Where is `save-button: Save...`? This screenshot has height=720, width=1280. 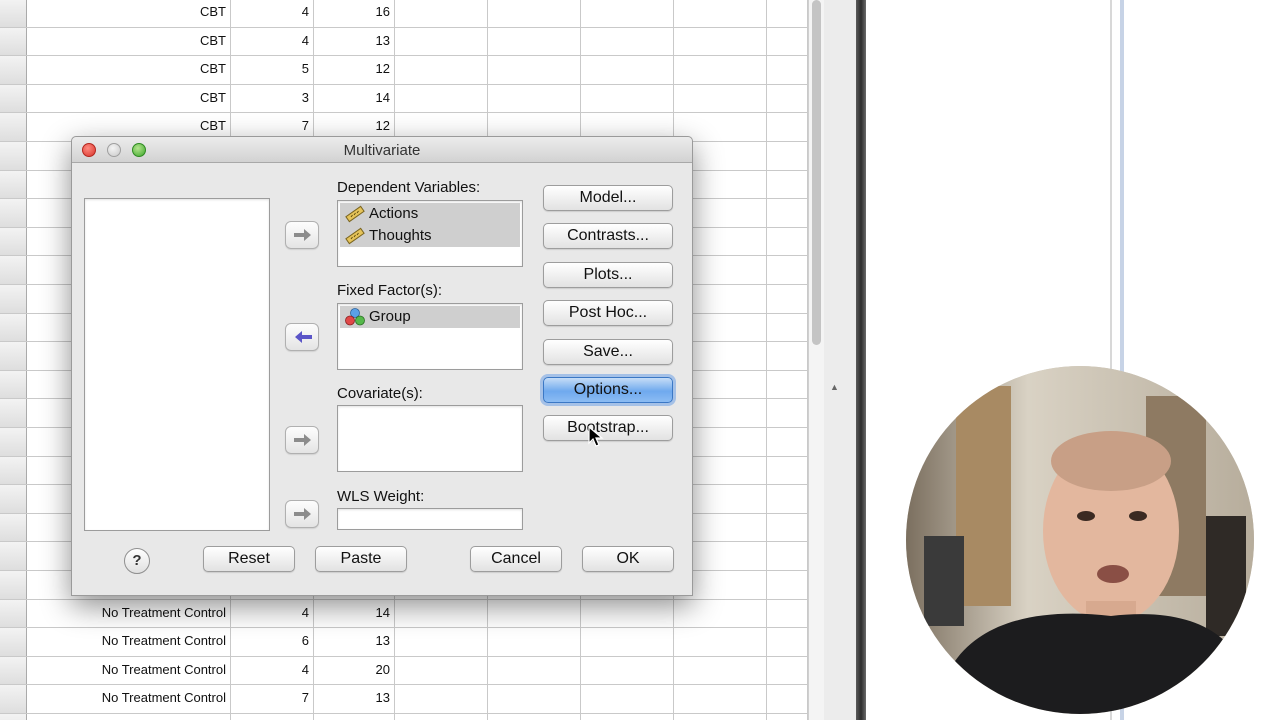
save-button: Save... is located at coordinates (608, 352).